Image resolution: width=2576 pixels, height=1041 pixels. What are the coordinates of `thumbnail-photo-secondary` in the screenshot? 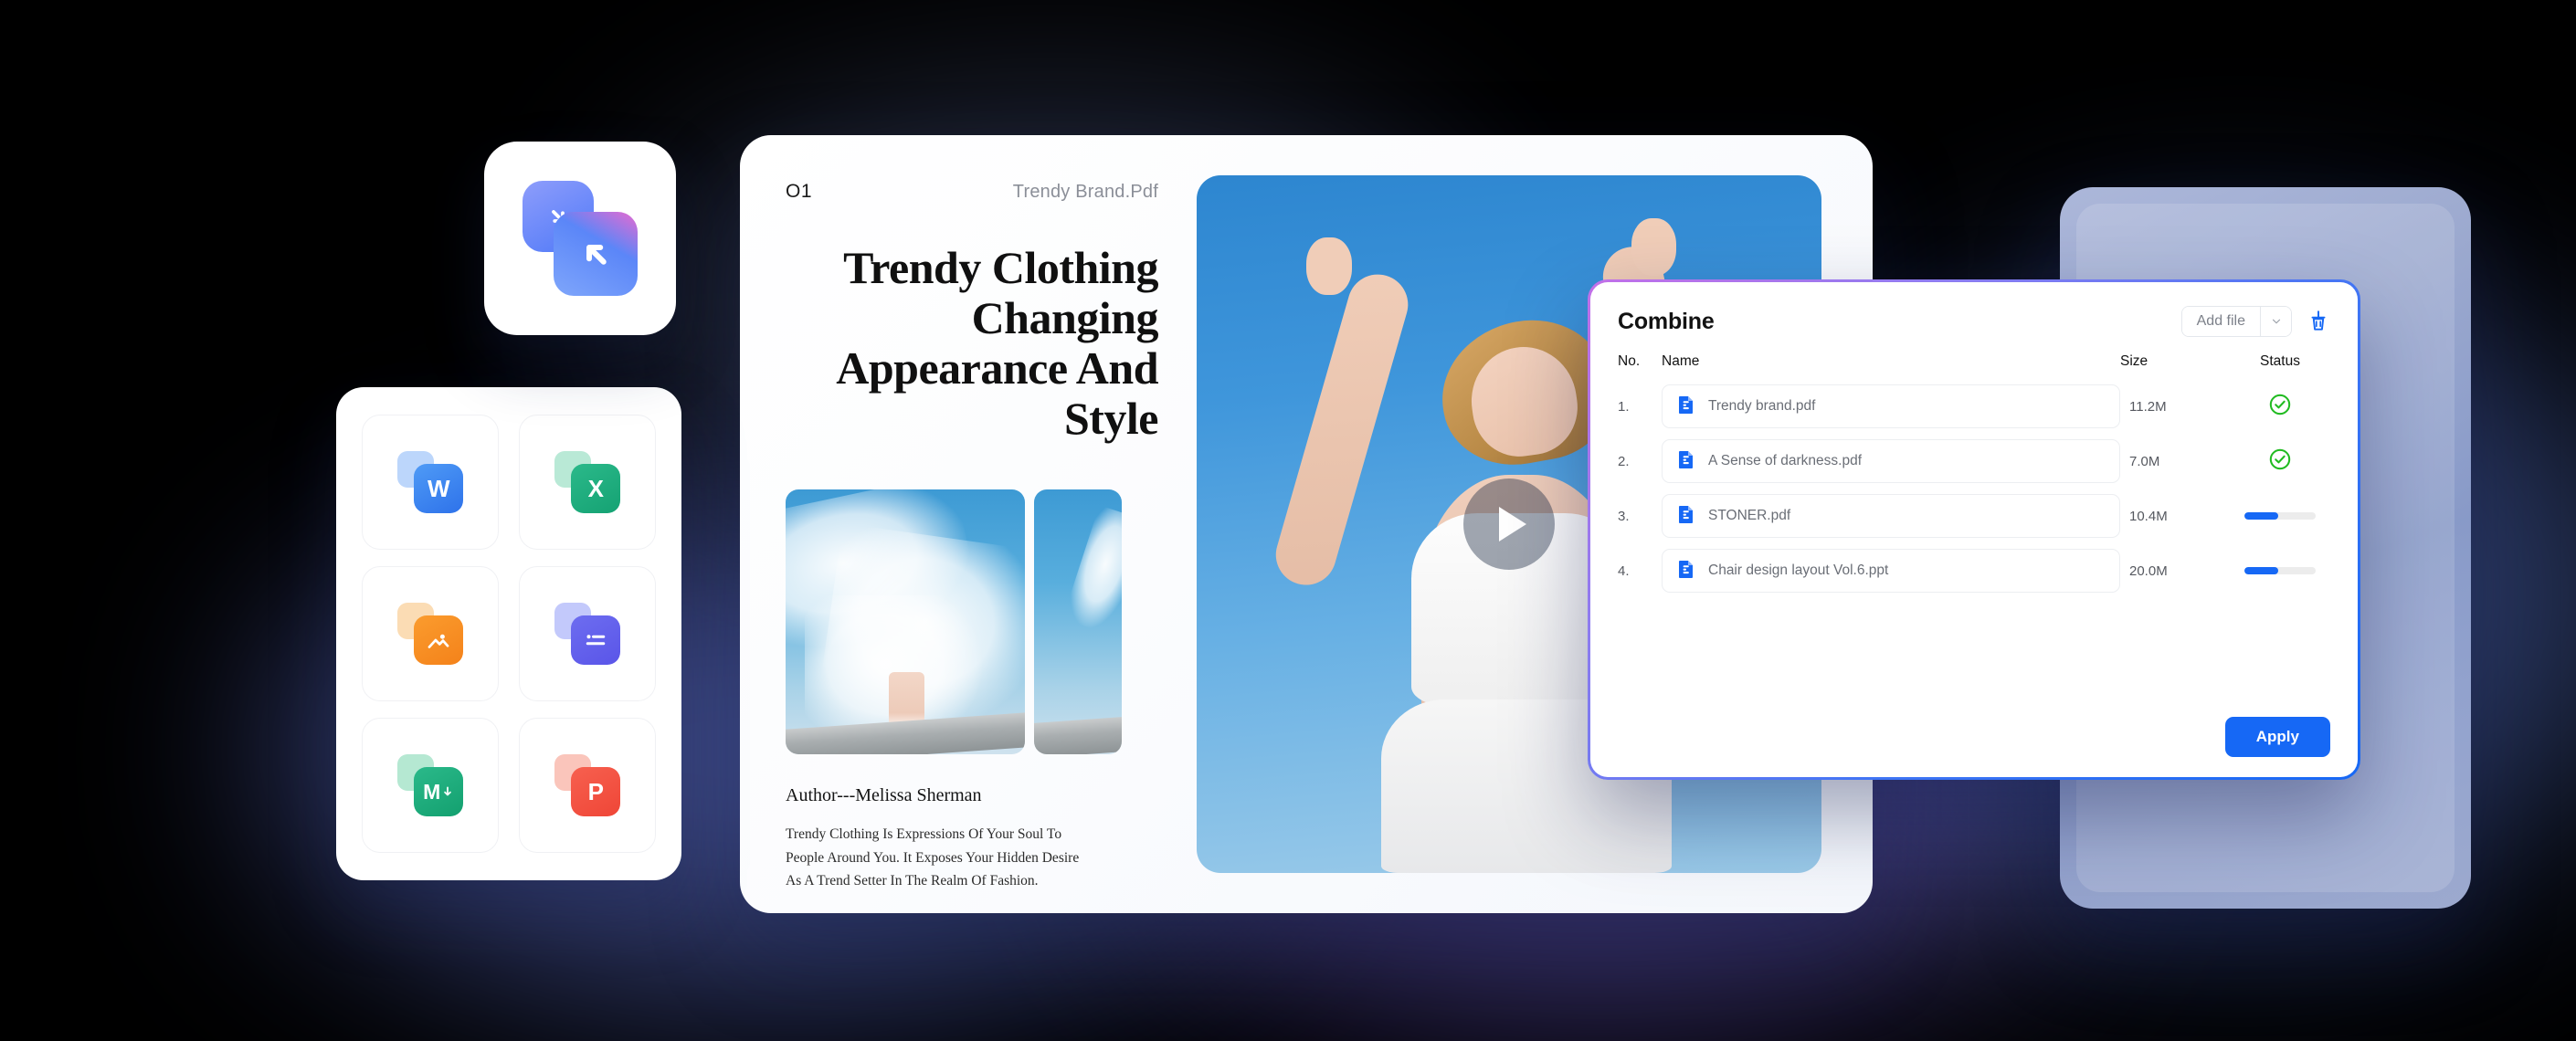 It's located at (1078, 621).